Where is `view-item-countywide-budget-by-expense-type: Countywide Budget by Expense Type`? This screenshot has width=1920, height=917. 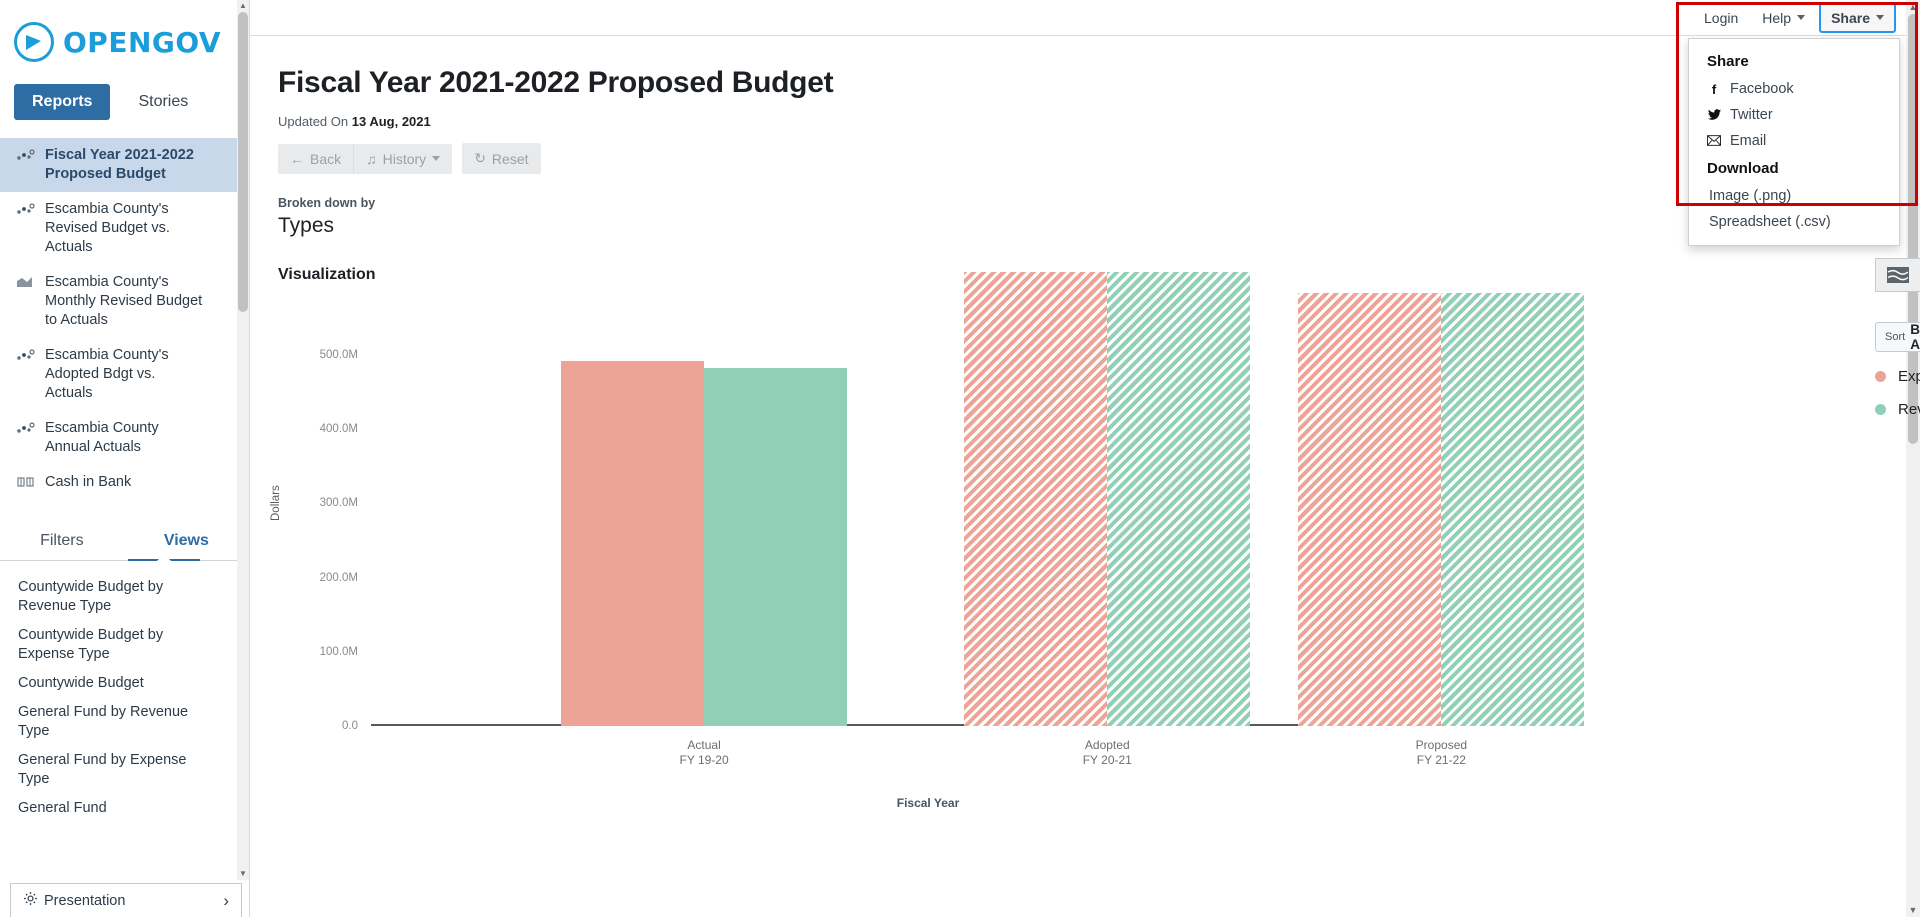
view-item-countywide-budget-by-expense-type: Countywide Budget by Expense Type is located at coordinates (107, 645).